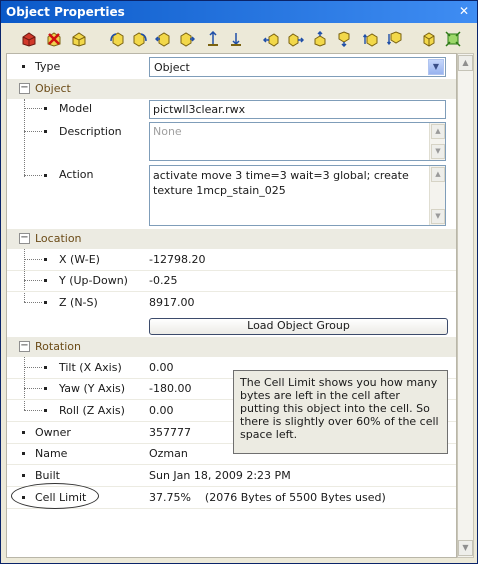  What do you see at coordinates (172, 67) in the screenshot?
I see `type-select-value: Object` at bounding box center [172, 67].